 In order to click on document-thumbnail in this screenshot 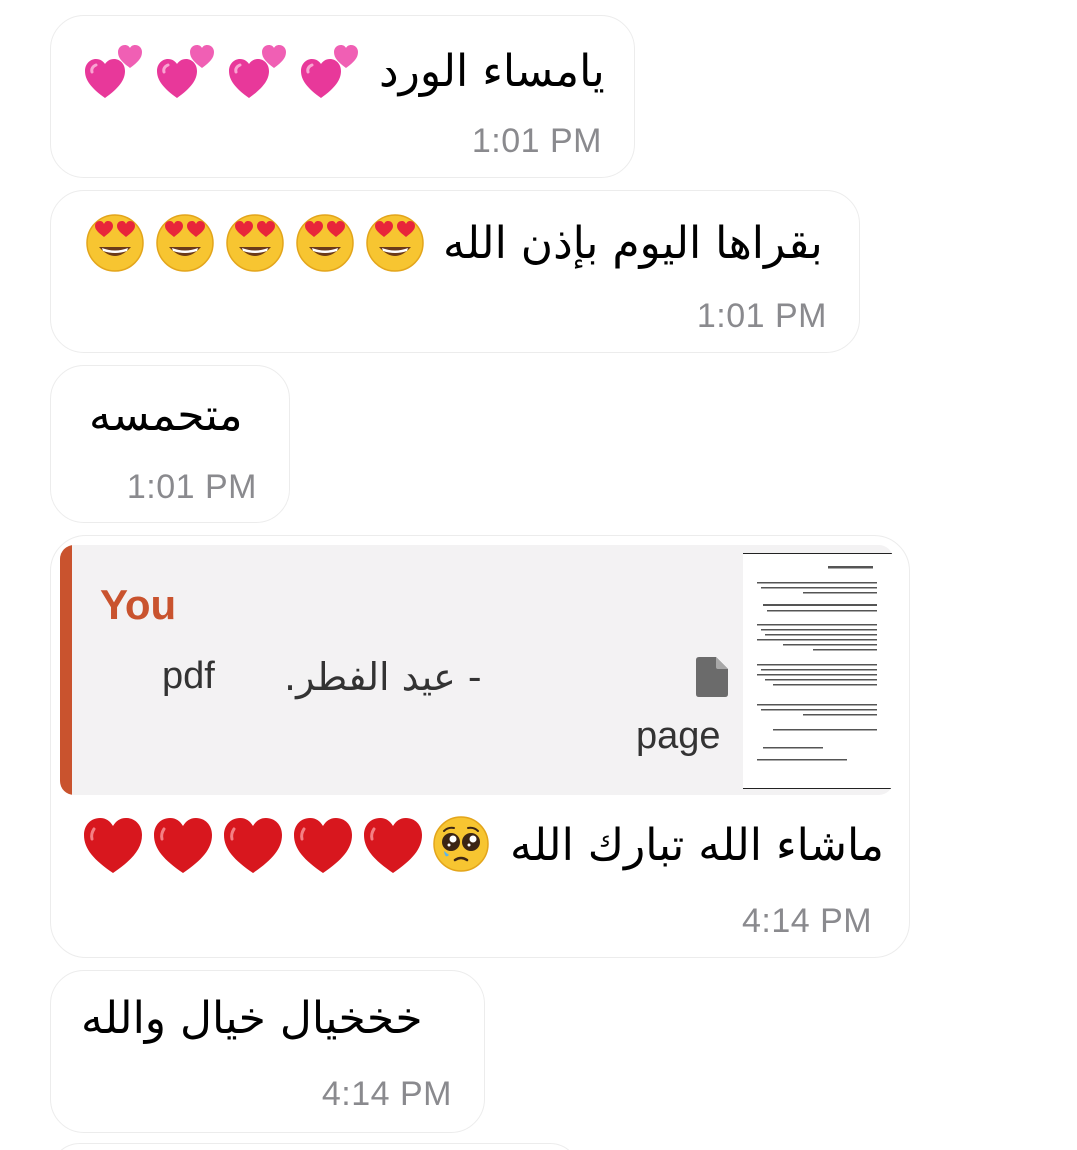, I will do `click(818, 671)`.